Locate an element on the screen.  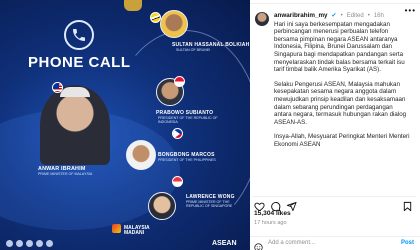
emoji-icon is located at coordinates (258, 244).